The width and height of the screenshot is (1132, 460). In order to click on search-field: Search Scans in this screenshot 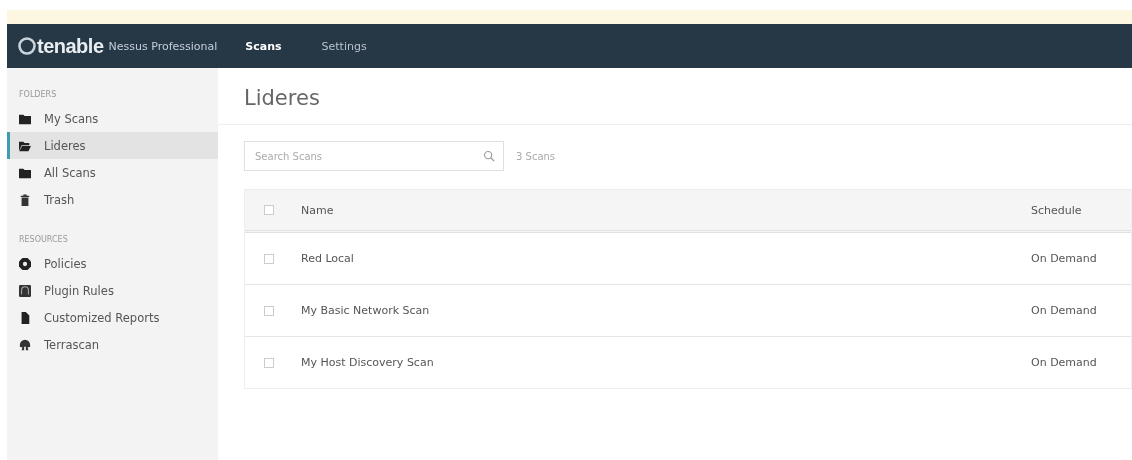, I will do `click(374, 156)`.